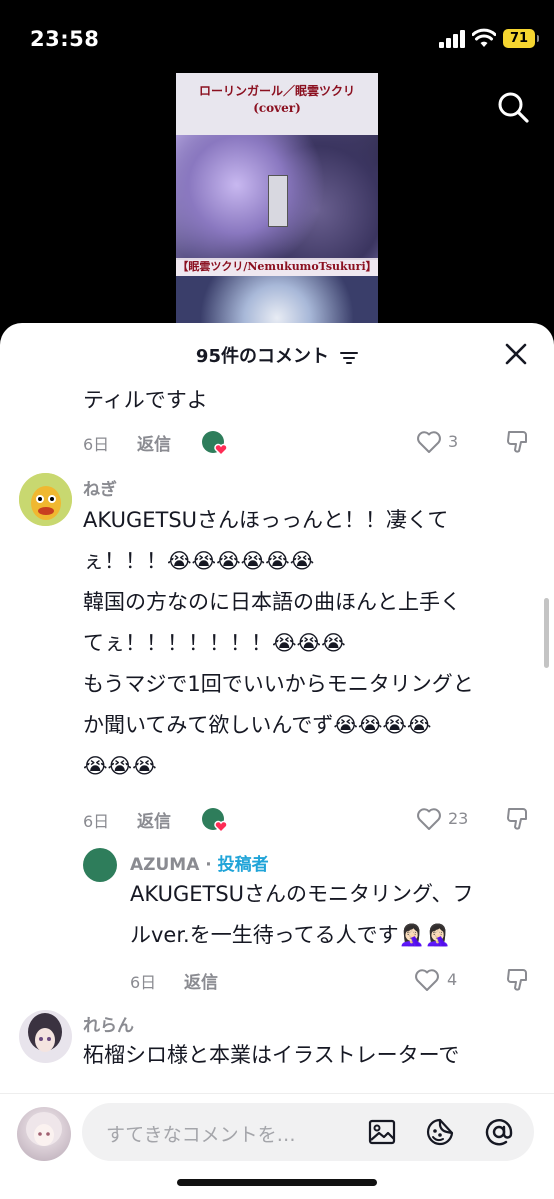 The image size is (554, 1199). I want to click on comment-text-line: 韓国の方なのに日本語の曲ほんと上手く, so click(272, 602).